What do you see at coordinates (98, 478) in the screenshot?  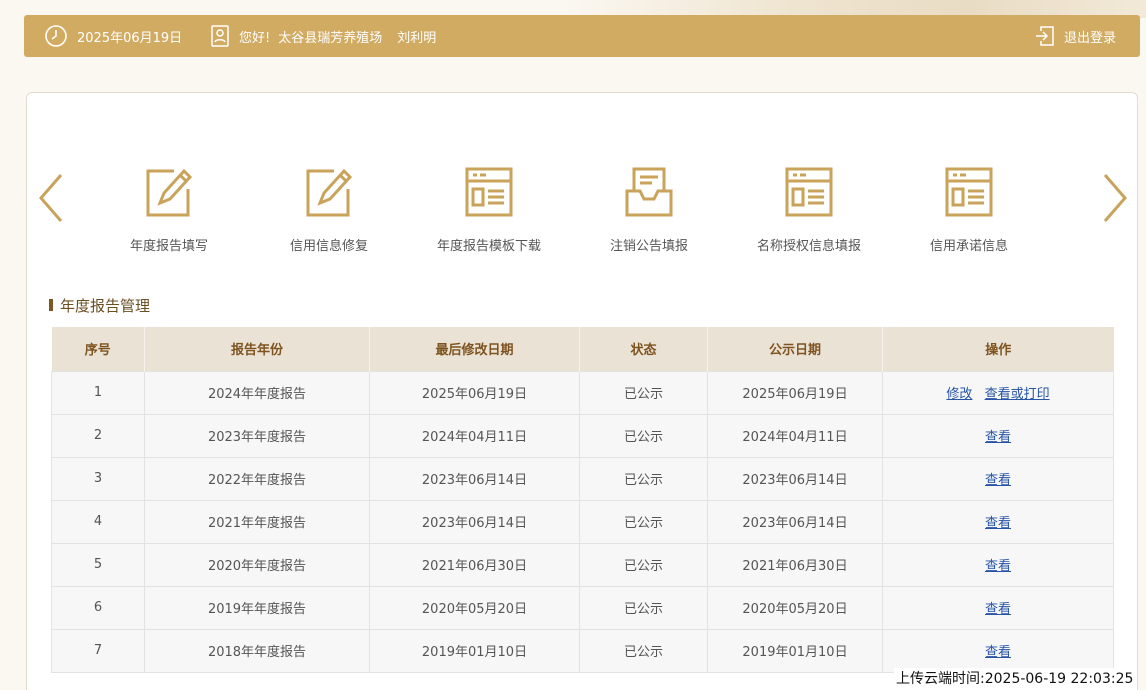 I see `row-index: 3` at bounding box center [98, 478].